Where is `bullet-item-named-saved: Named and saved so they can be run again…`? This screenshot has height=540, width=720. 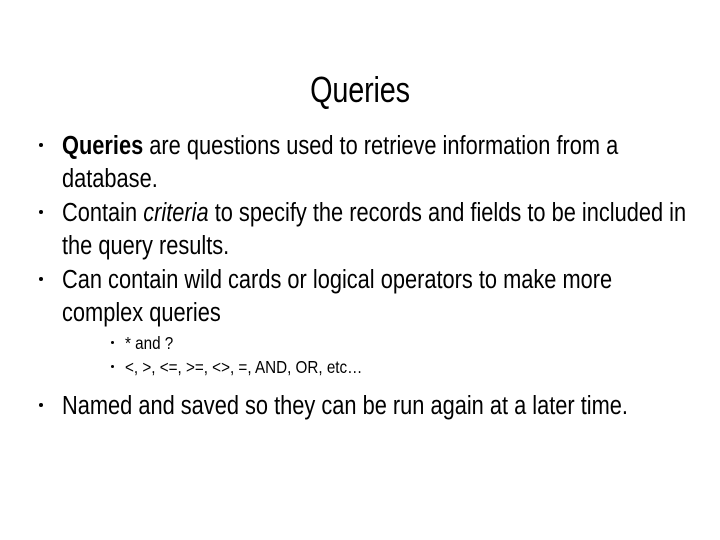
bullet-item-named-saved: Named and saved so they can be run again… is located at coordinates (360, 406).